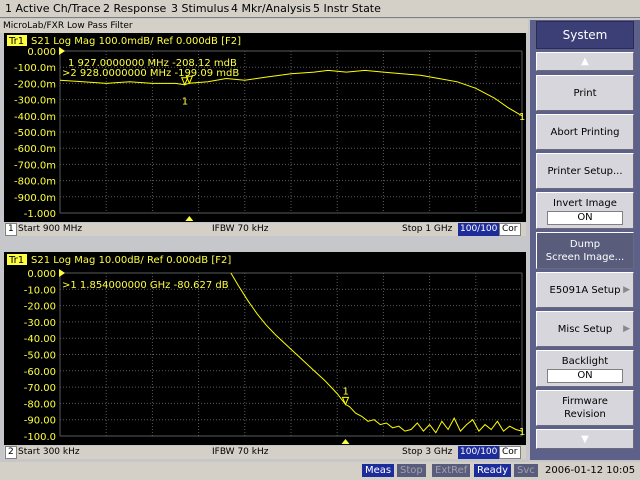 The image size is (640, 480). I want to click on marker-readout: >2 928.0000000 MHz -199.09 mdB, so click(150, 73).